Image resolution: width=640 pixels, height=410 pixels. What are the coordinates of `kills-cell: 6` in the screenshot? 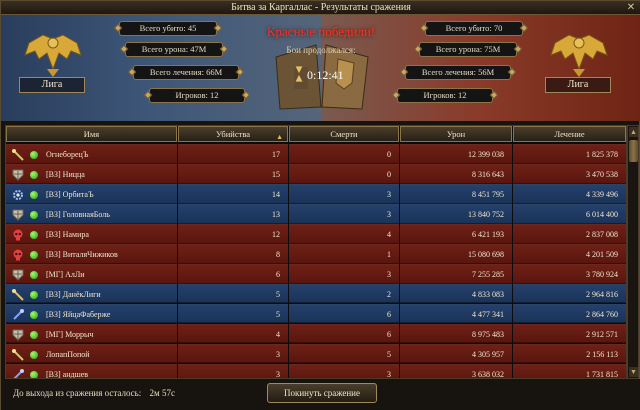 It's located at (233, 273).